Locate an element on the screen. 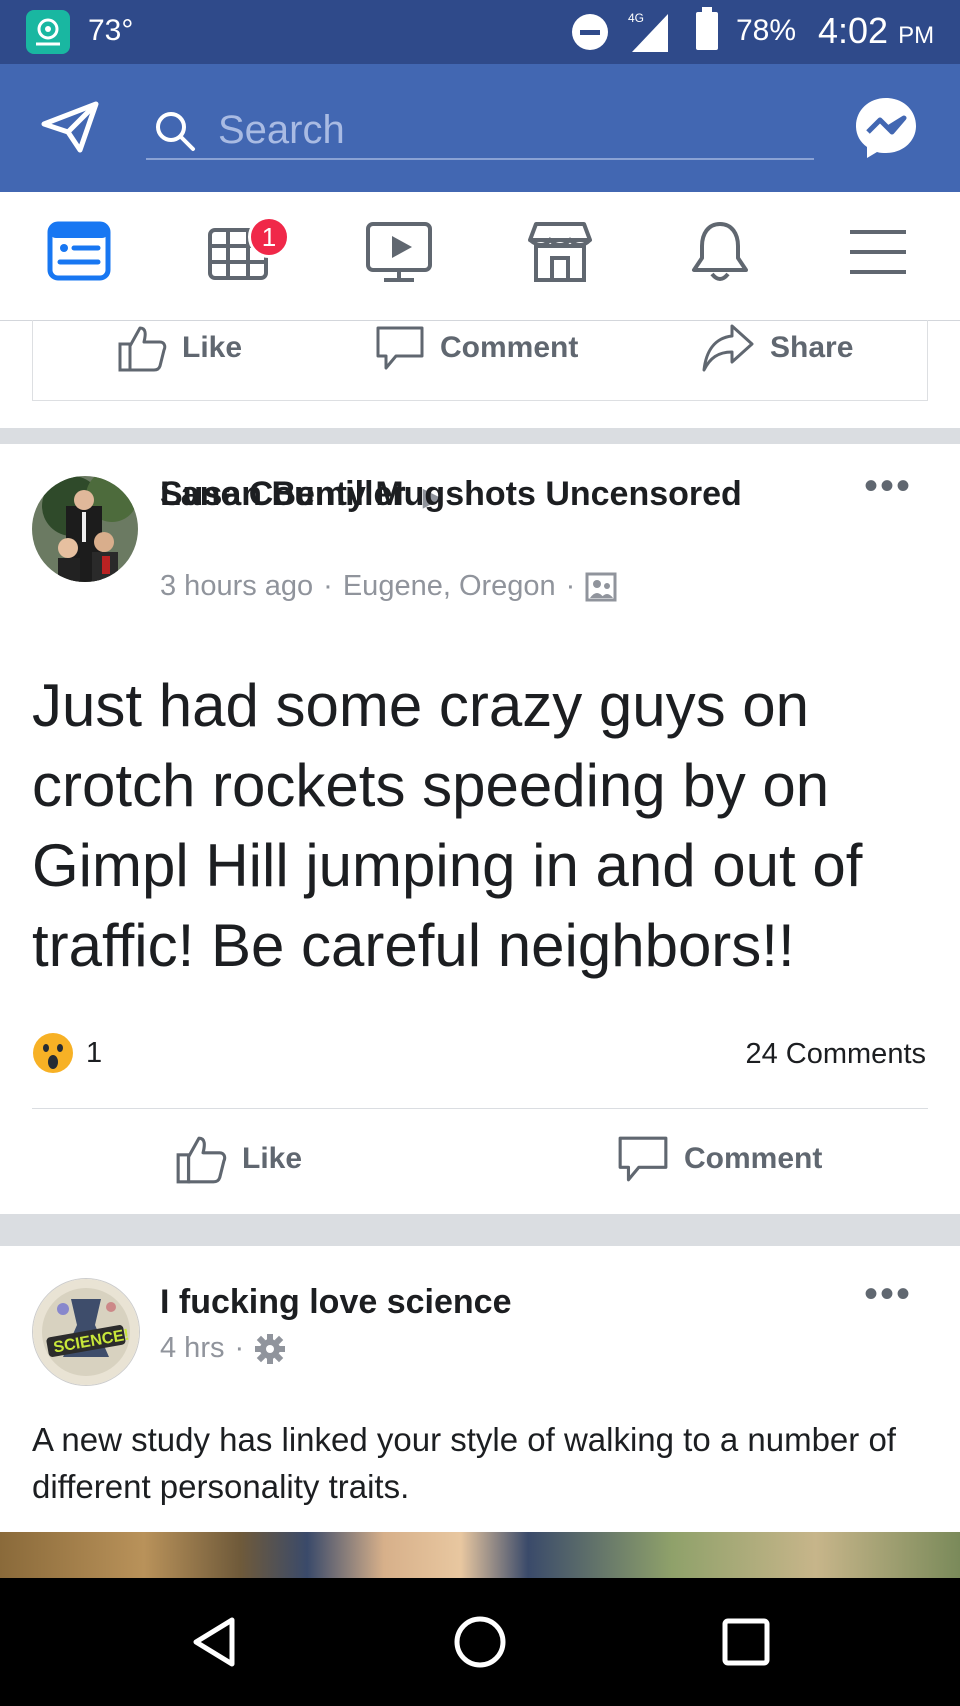 This screenshot has height=1706, width=960. post-time: 4 hrs is located at coordinates (192, 1348).